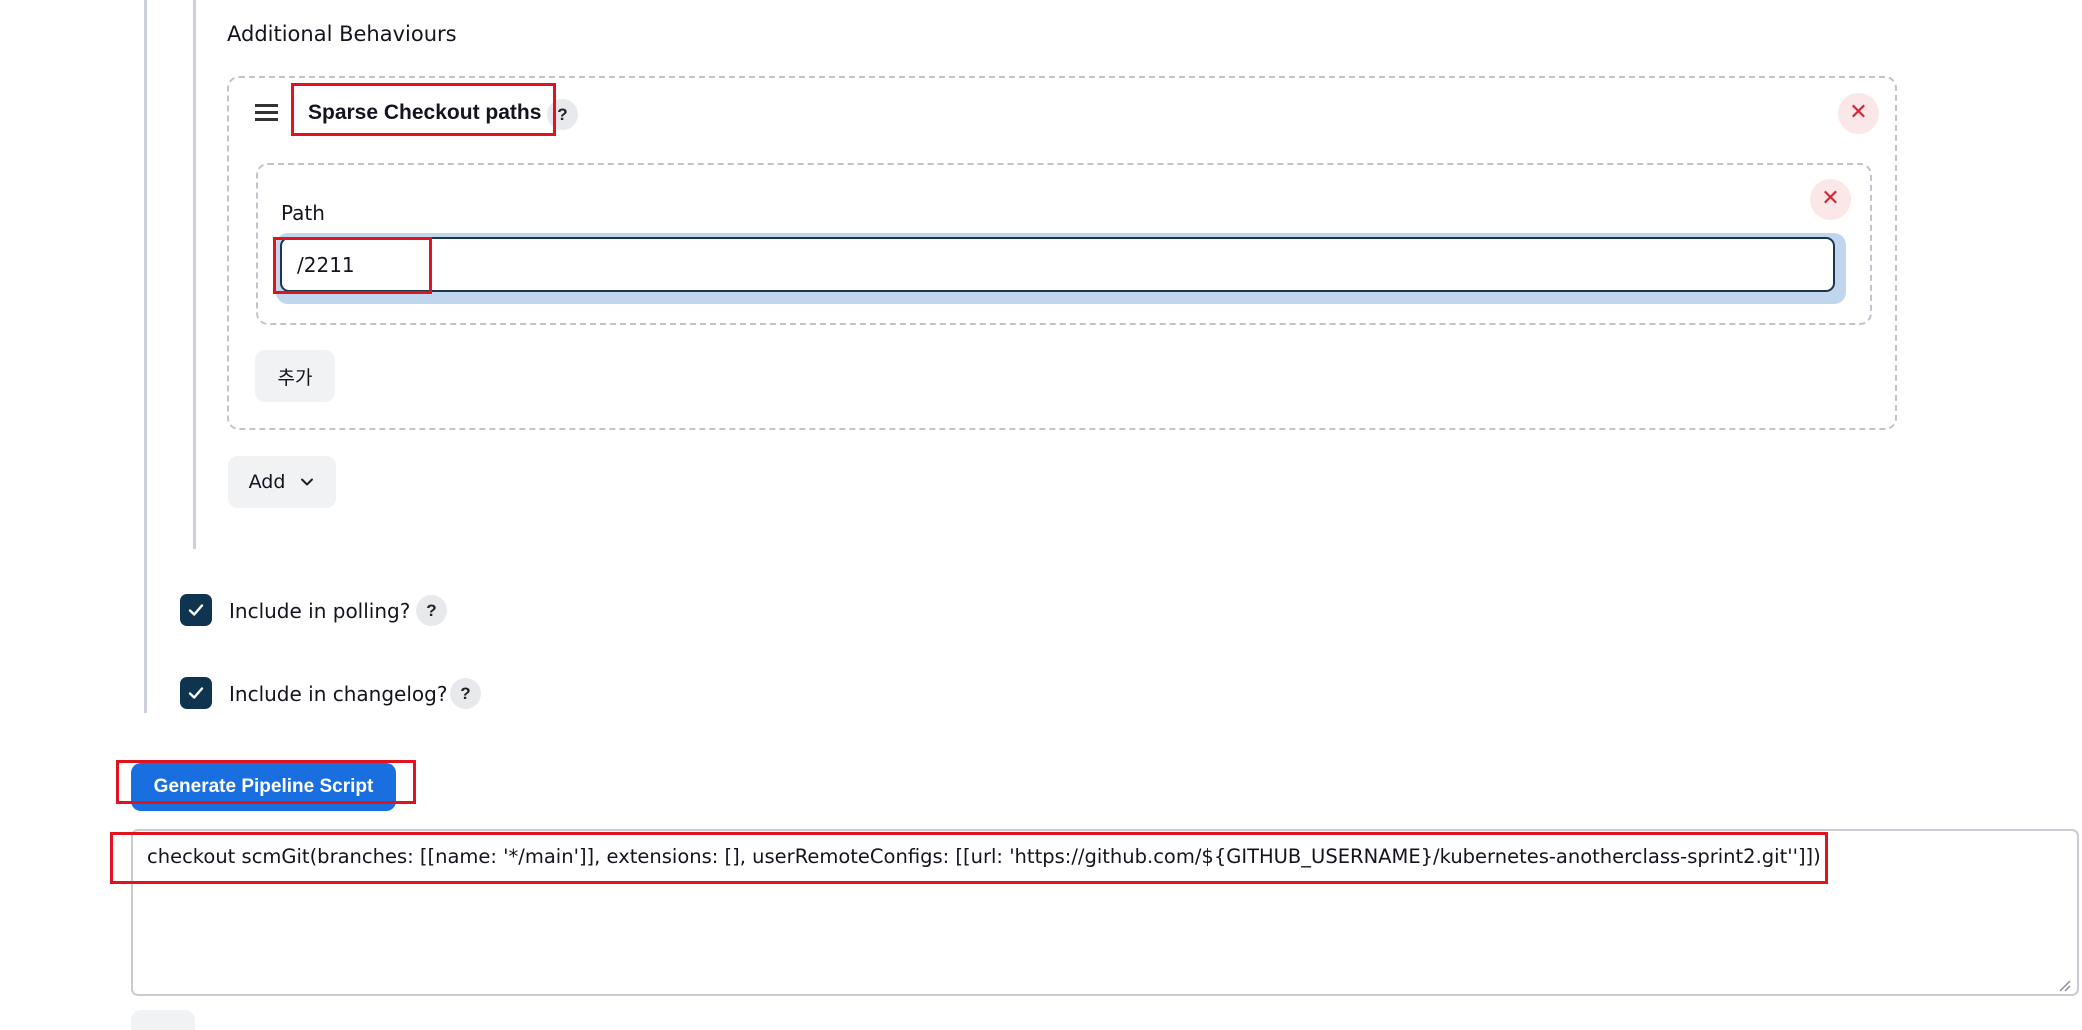 This screenshot has width=2082, height=1030. I want to click on add-behaviour-label: Add, so click(267, 482).